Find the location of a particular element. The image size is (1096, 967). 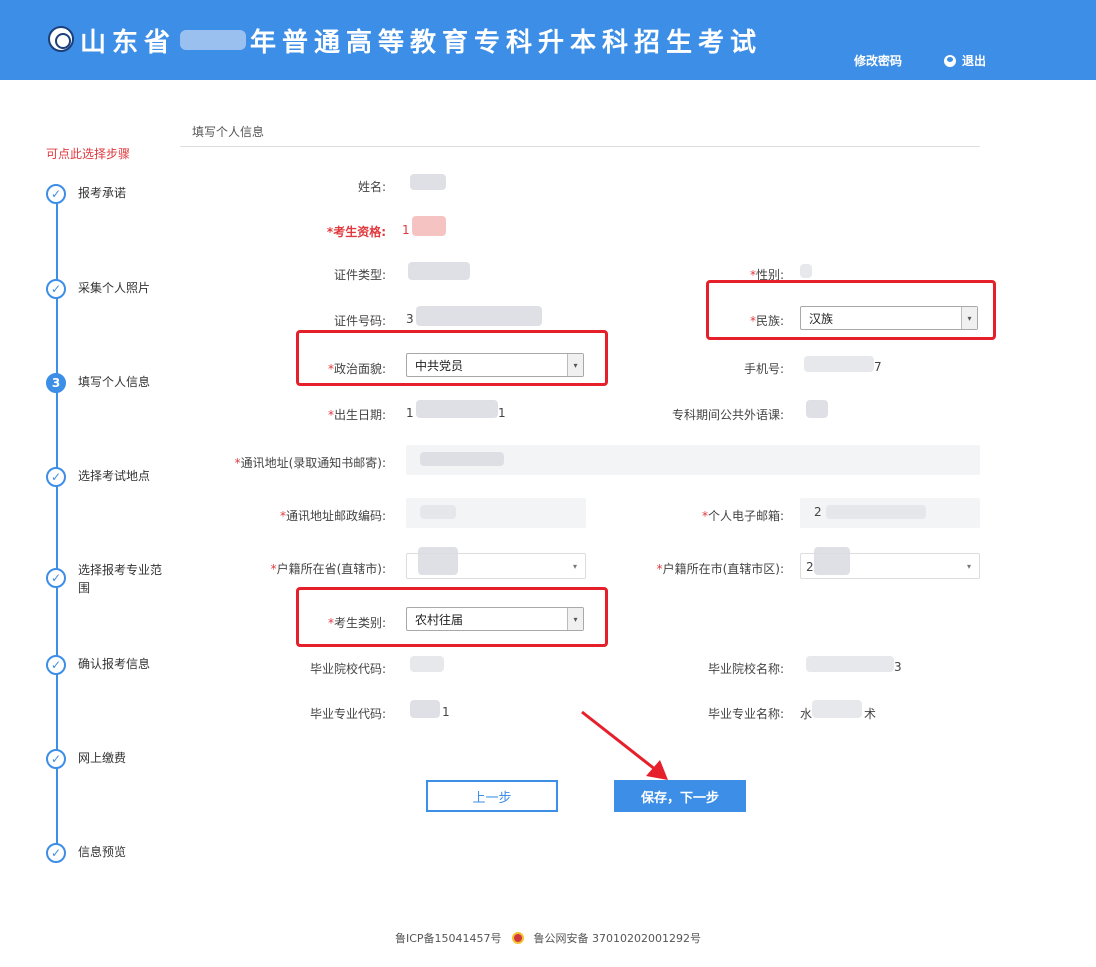

prev-step-button: 上一步 is located at coordinates (492, 796).